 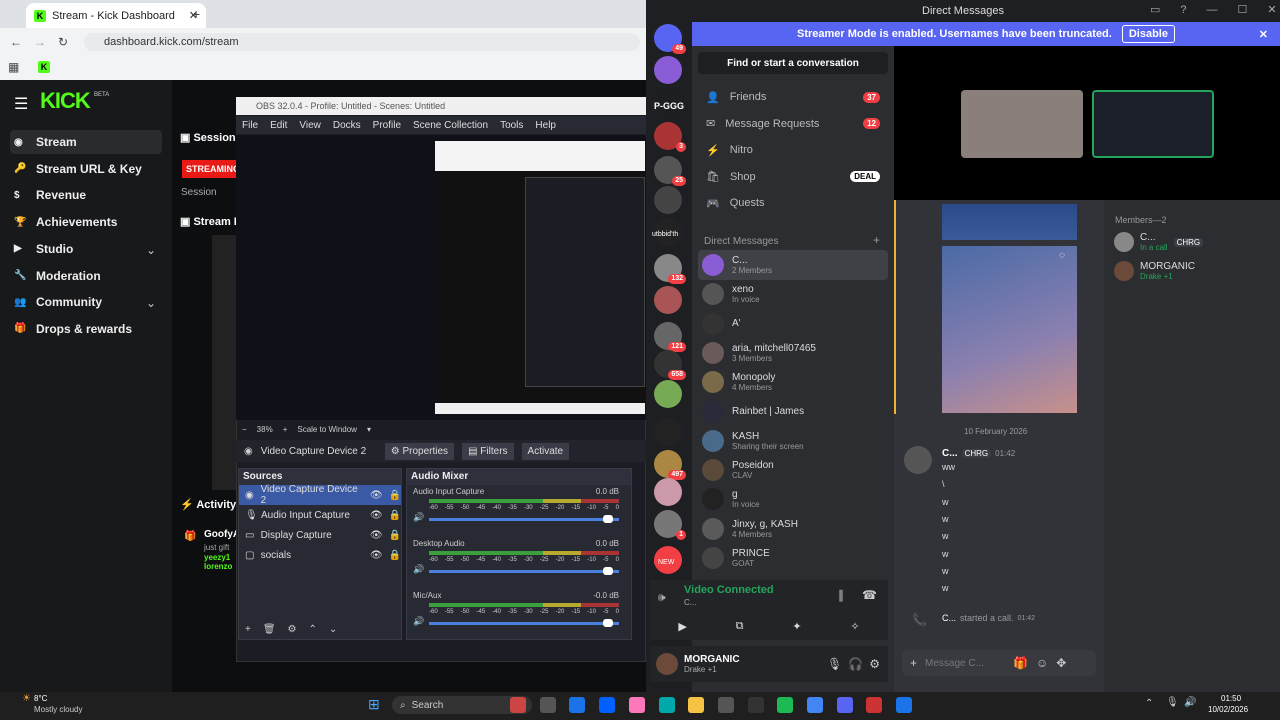 I want to click on speaker-tray-icon: 🔊, so click(x=1190, y=702).